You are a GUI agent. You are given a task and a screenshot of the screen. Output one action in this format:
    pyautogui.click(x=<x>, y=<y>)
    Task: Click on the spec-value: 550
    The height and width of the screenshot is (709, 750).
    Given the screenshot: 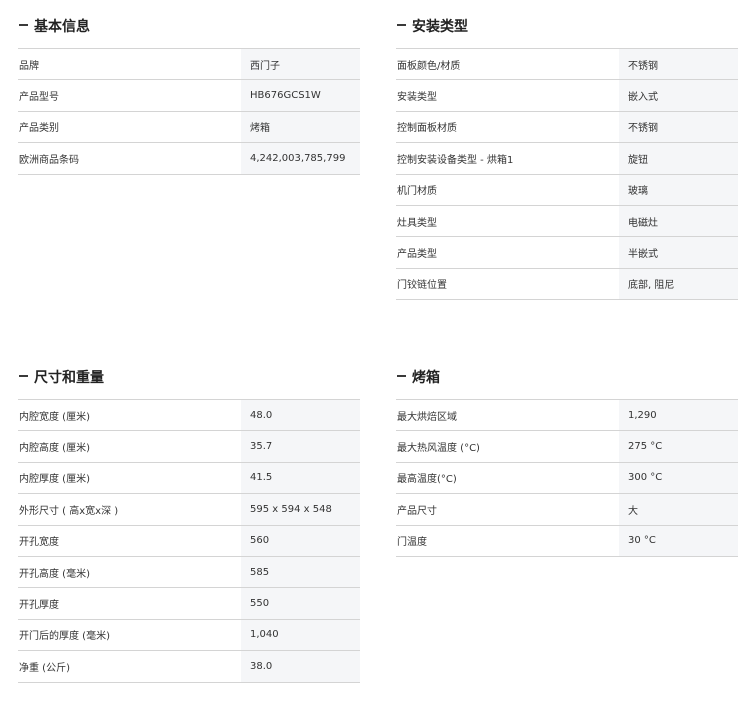 What is the action you would take?
    pyautogui.click(x=300, y=603)
    